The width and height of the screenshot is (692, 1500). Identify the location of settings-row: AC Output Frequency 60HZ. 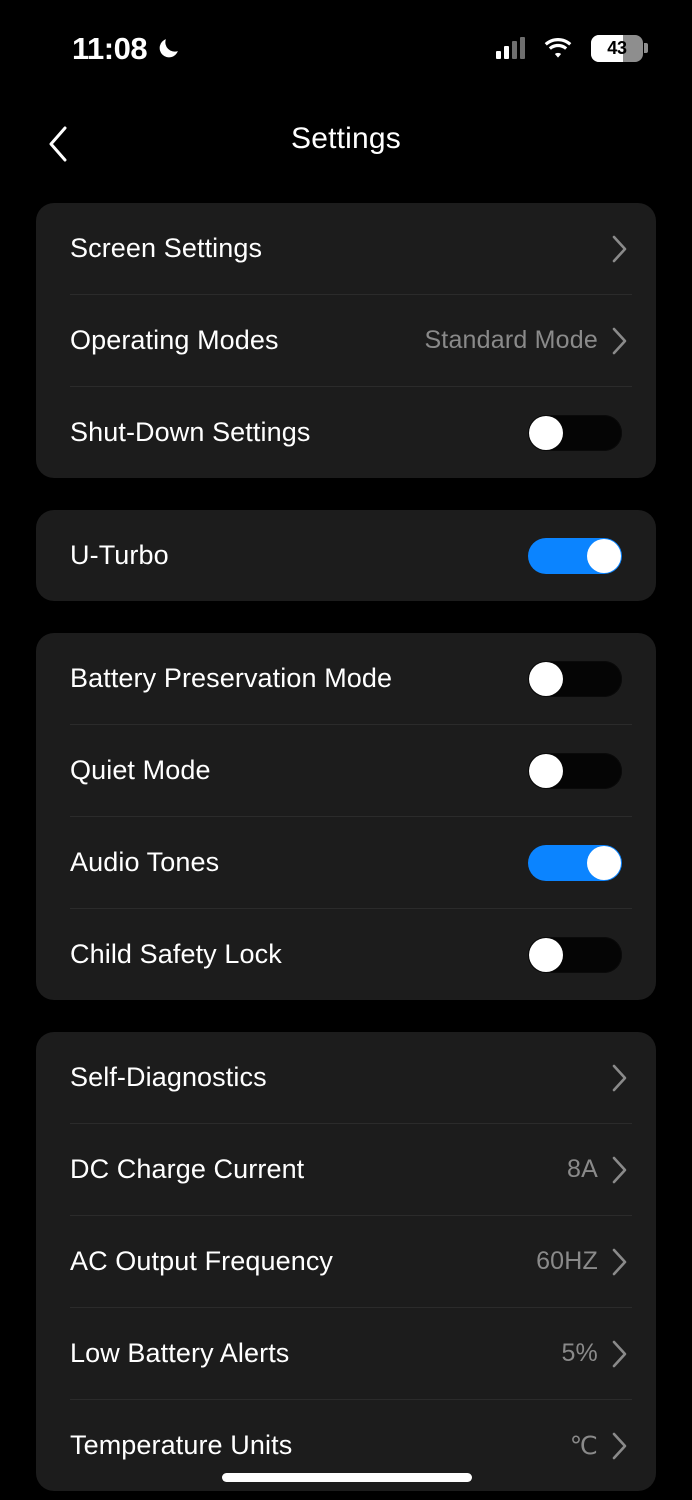
(346, 1261).